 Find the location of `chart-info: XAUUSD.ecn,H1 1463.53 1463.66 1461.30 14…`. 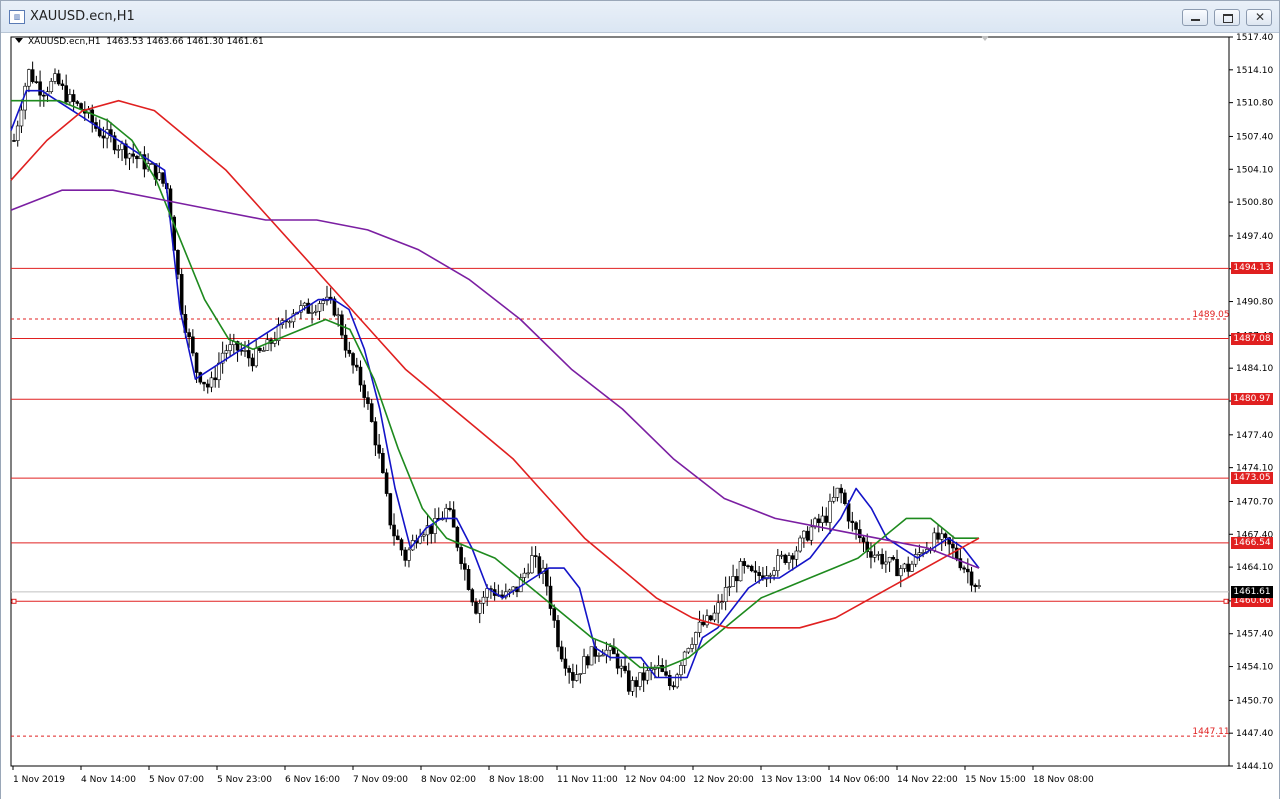

chart-info: XAUUSD.ecn,H1 1463.53 1463.66 1461.30 14… is located at coordinates (139, 42).